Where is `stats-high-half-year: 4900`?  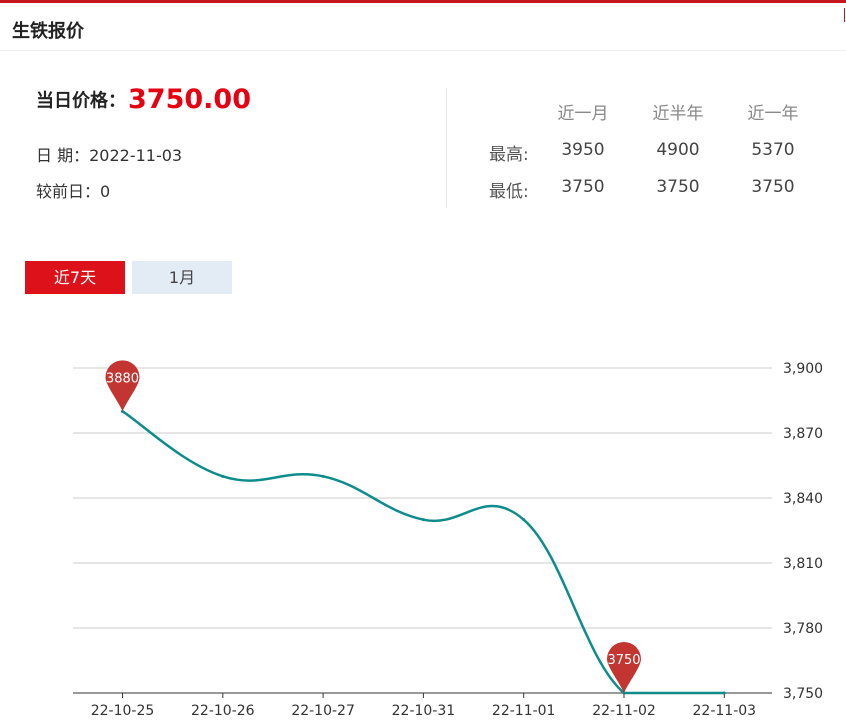
stats-high-half-year: 4900 is located at coordinates (678, 150).